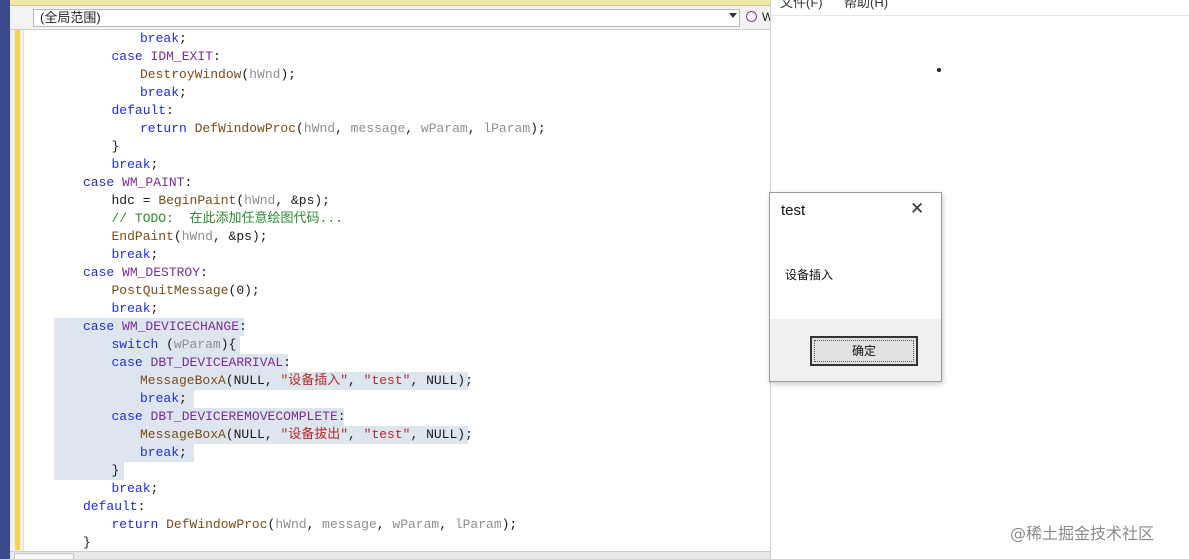  Describe the element at coordinates (766, 17) in the screenshot. I see `member-value: W` at that location.